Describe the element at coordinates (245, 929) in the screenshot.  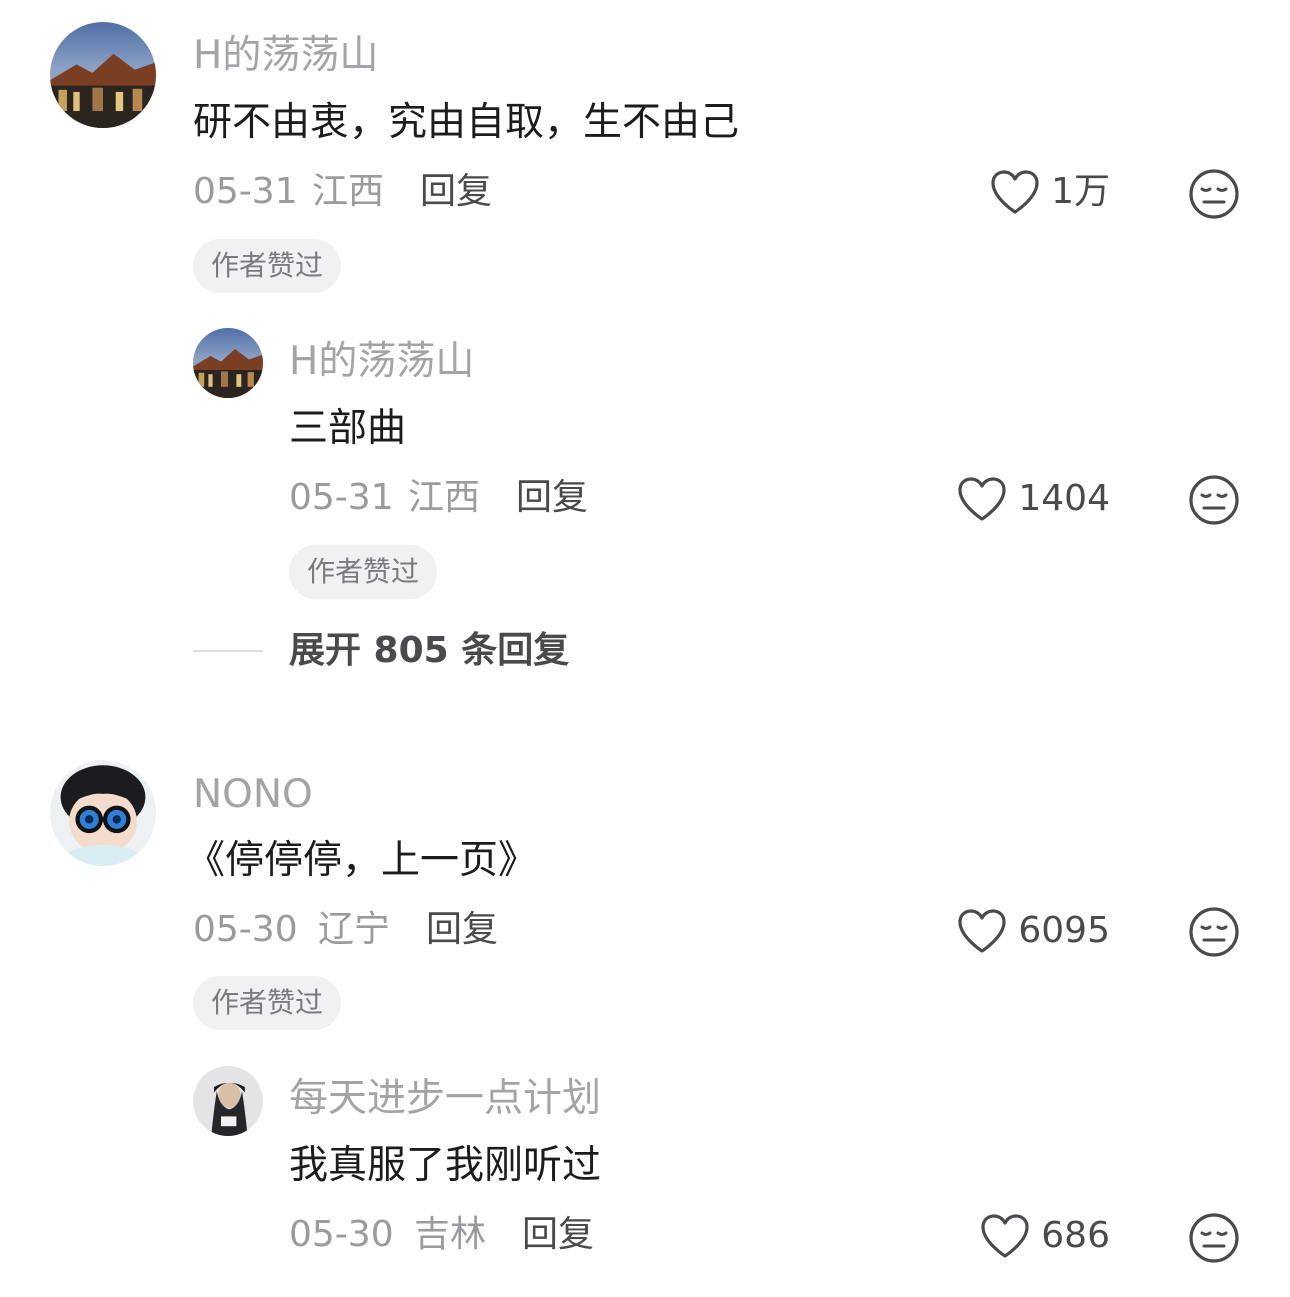
I see `comment-date: 05-30` at that location.